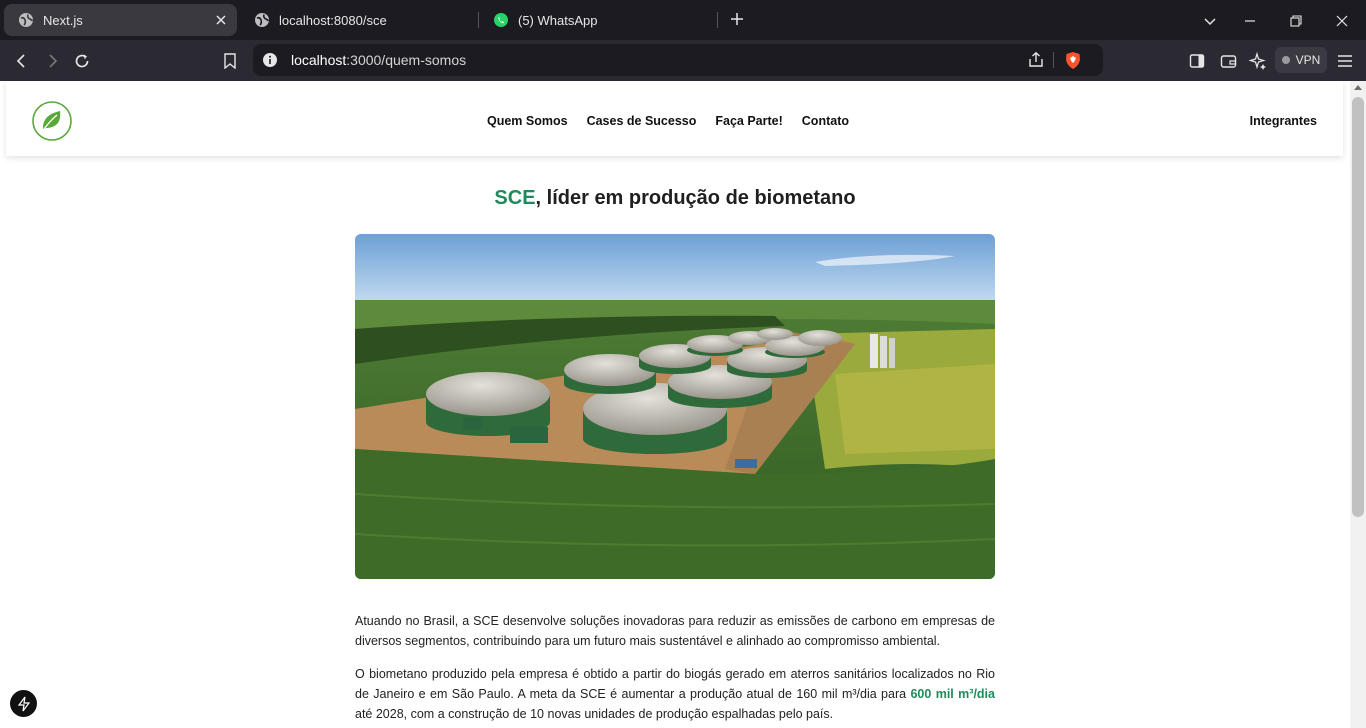 This screenshot has width=1366, height=728. What do you see at coordinates (270, 62) in the screenshot?
I see `site-info-icon` at bounding box center [270, 62].